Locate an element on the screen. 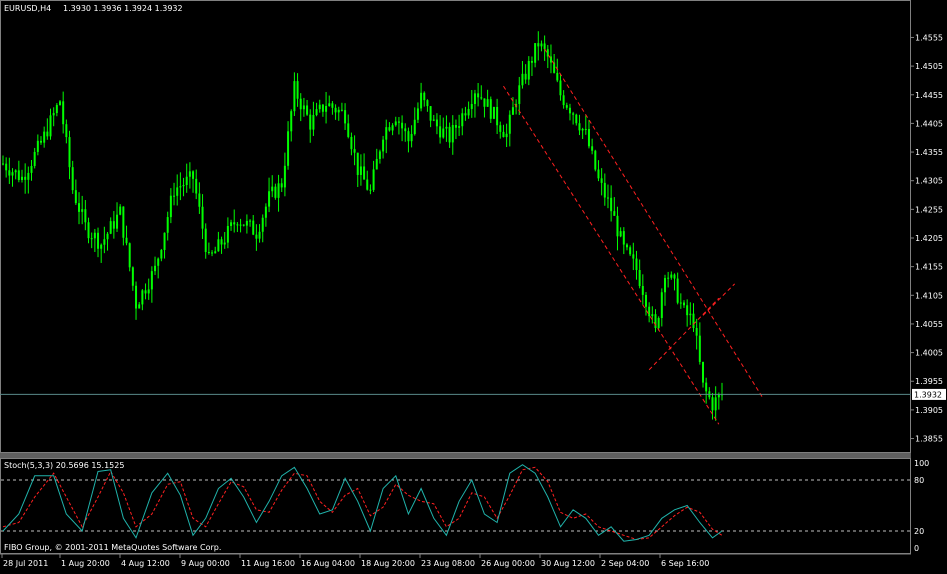  time-tick-label: 11 Aug 16:00 is located at coordinates (268, 563).